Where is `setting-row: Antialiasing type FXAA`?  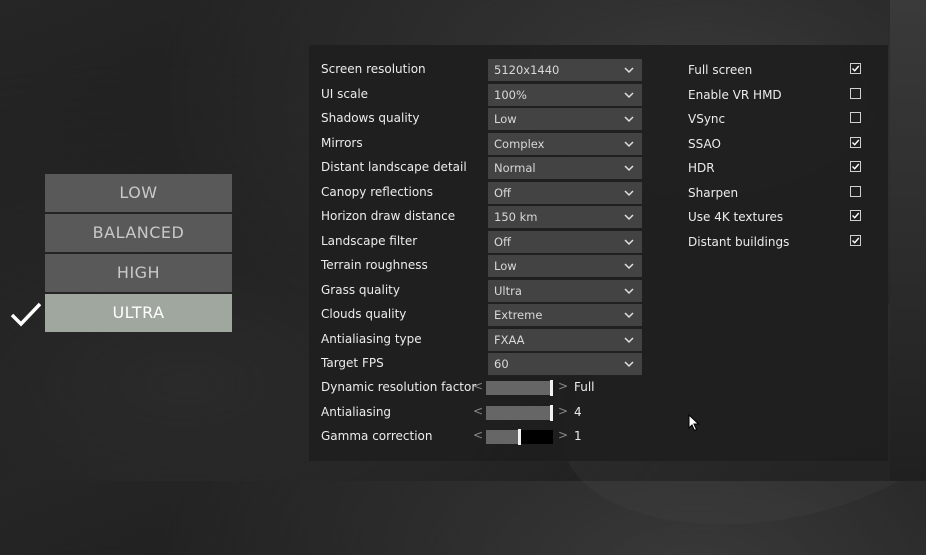
setting-row: Antialiasing type FXAA is located at coordinates (481, 339).